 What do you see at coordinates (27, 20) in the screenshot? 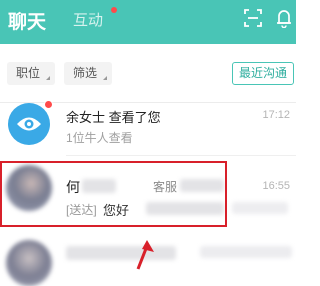
I see `tab-chat: 聊天` at bounding box center [27, 20].